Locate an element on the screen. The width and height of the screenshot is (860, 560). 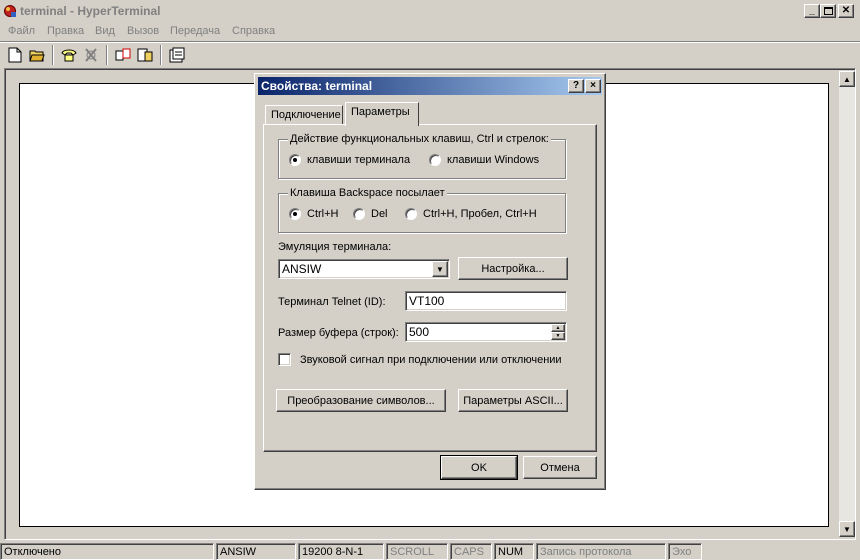
stepper-down-button: ▼ is located at coordinates (558, 336).